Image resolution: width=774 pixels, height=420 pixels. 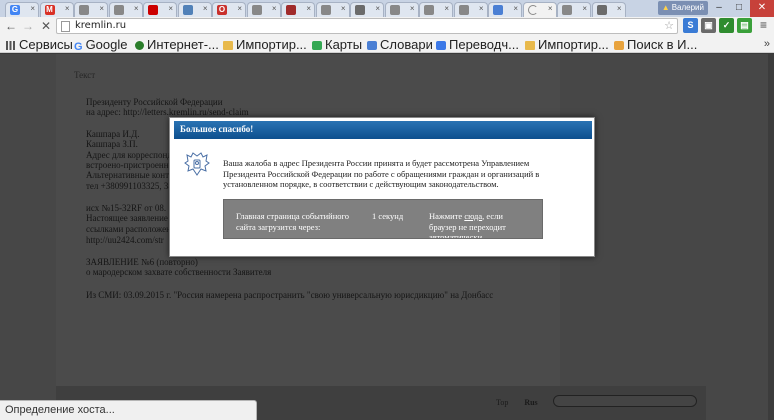 What do you see at coordinates (367, 26) in the screenshot?
I see `address-bar: kremlin.ru ☆` at bounding box center [367, 26].